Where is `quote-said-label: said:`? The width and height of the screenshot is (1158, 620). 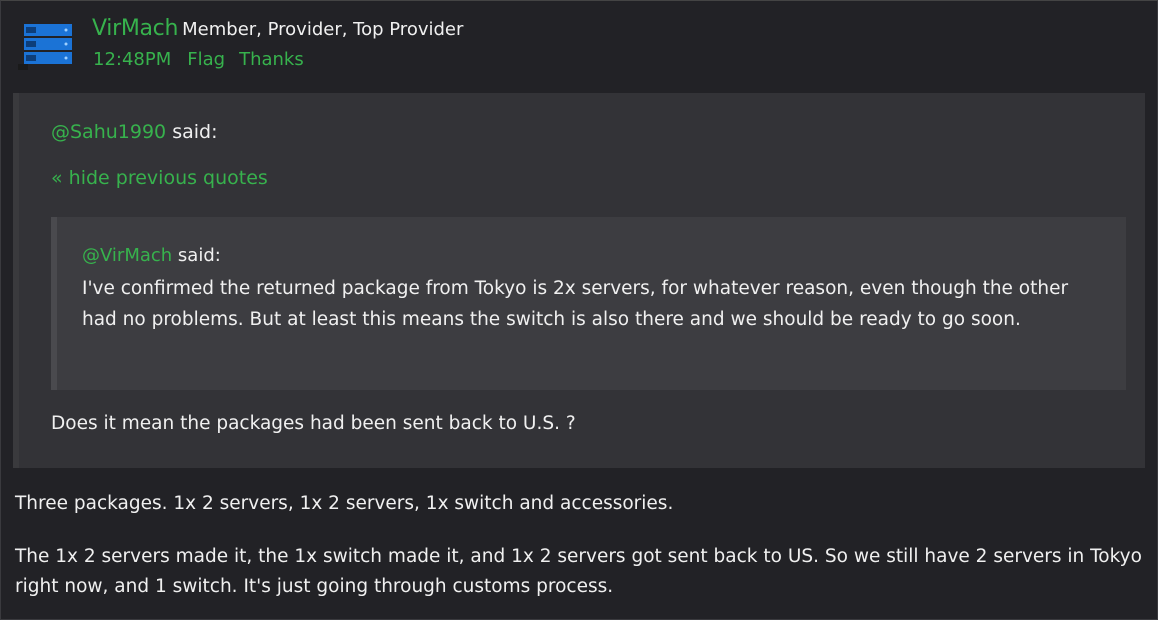 quote-said-label: said: is located at coordinates (195, 132).